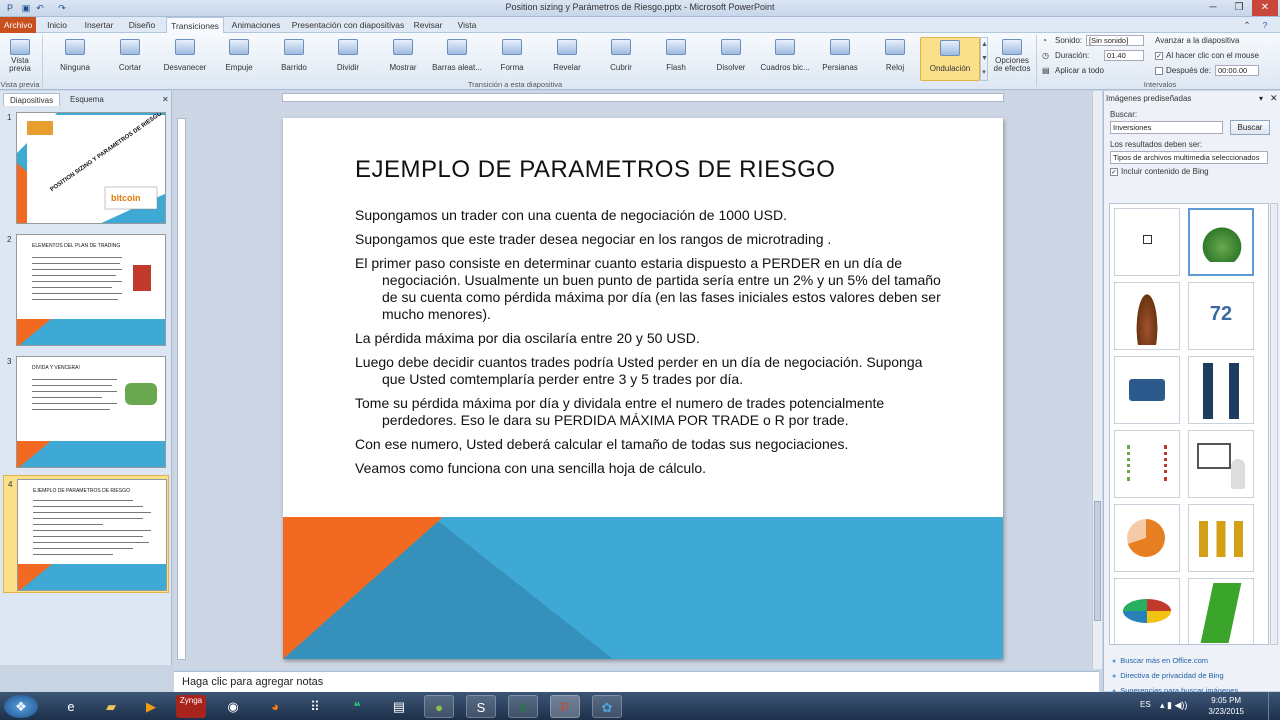  What do you see at coordinates (1115, 40) in the screenshot?
I see `sound-select: [Sin sonido]` at bounding box center [1115, 40].